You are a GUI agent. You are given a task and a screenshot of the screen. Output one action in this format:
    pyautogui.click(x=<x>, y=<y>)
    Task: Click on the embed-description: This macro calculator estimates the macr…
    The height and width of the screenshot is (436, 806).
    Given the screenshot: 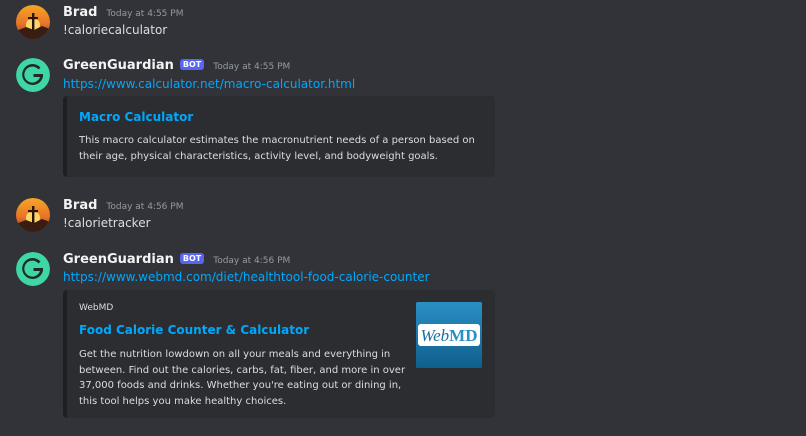 What is the action you would take?
    pyautogui.click(x=277, y=148)
    